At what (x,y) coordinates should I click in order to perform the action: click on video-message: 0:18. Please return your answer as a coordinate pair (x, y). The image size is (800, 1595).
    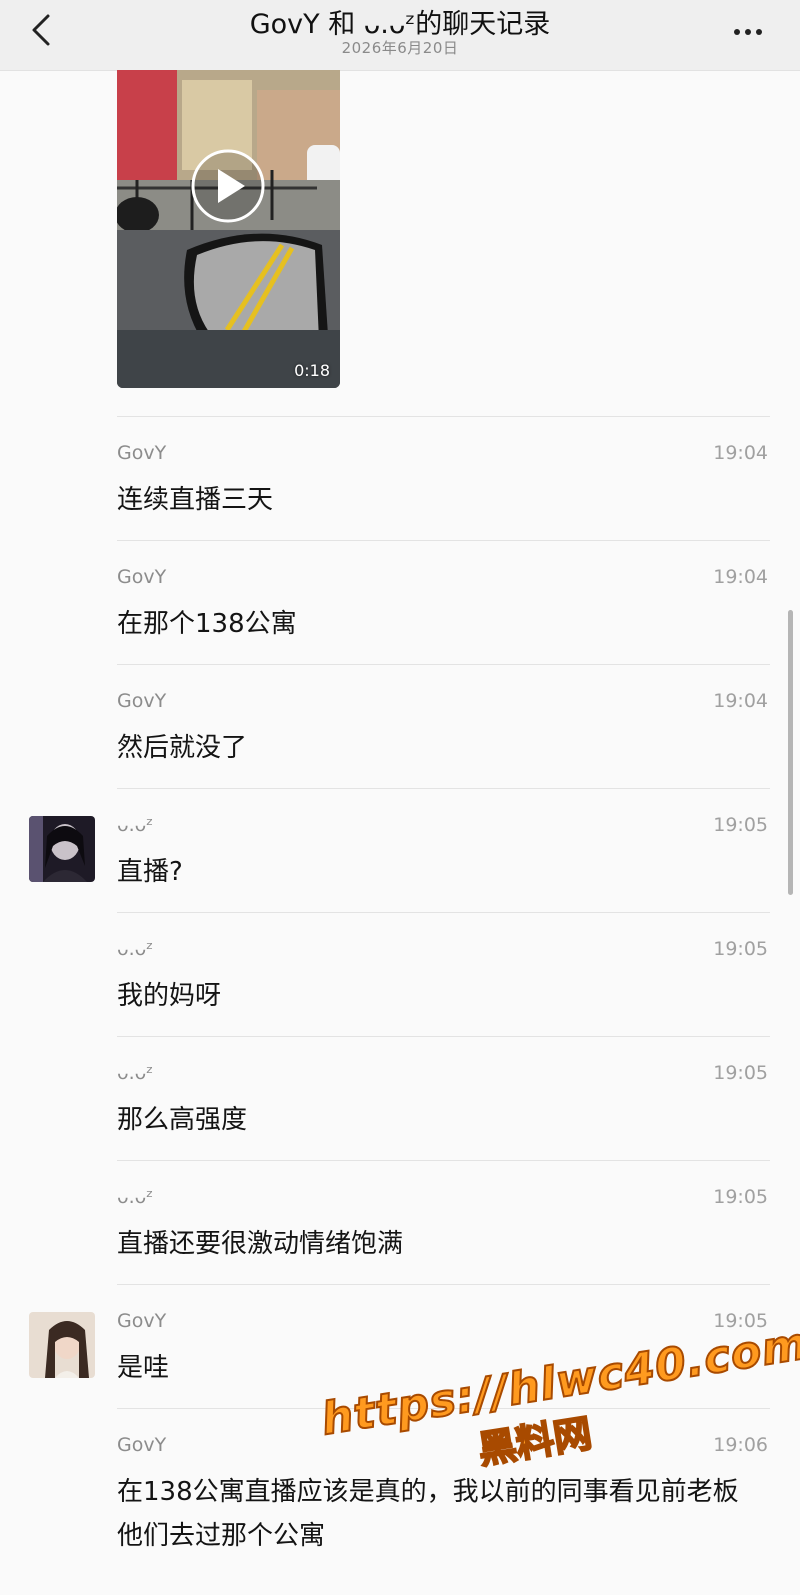
    Looking at the image, I should click on (228, 229).